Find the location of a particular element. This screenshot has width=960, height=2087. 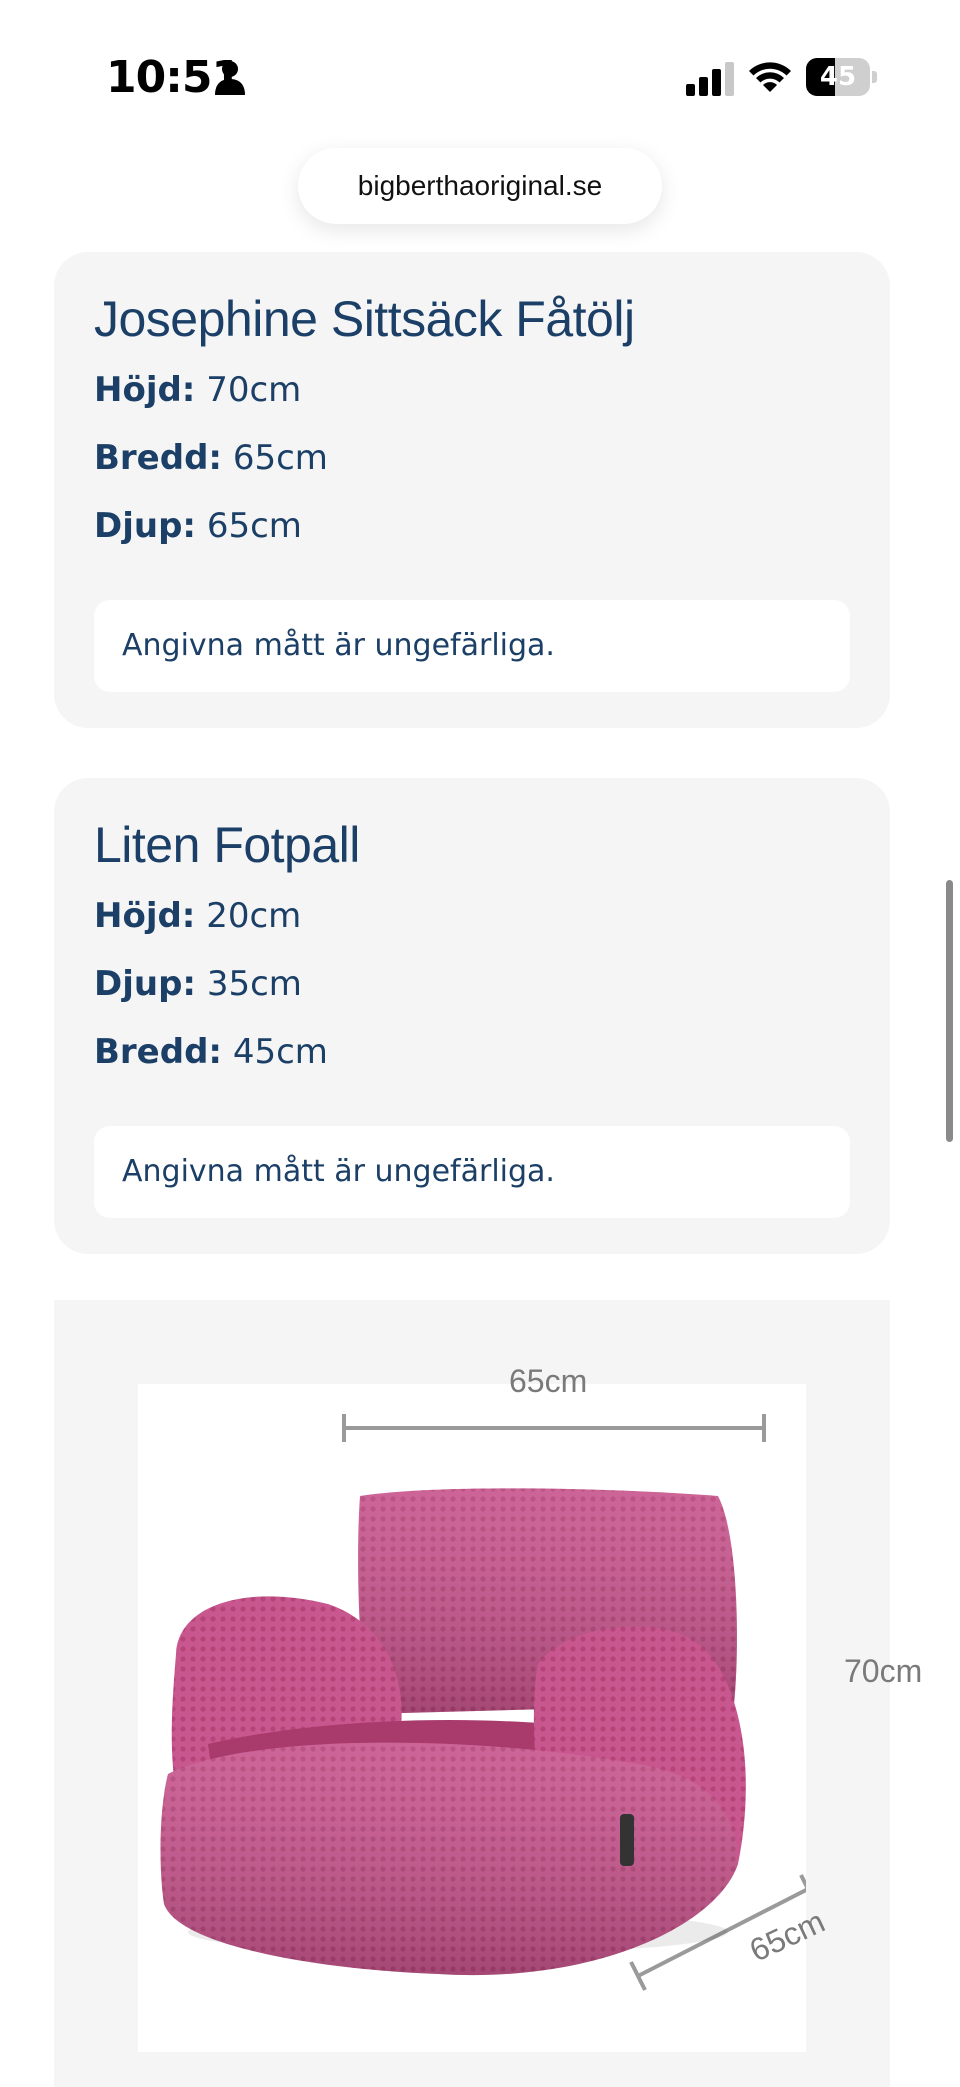

person-icon is located at coordinates (230, 78).